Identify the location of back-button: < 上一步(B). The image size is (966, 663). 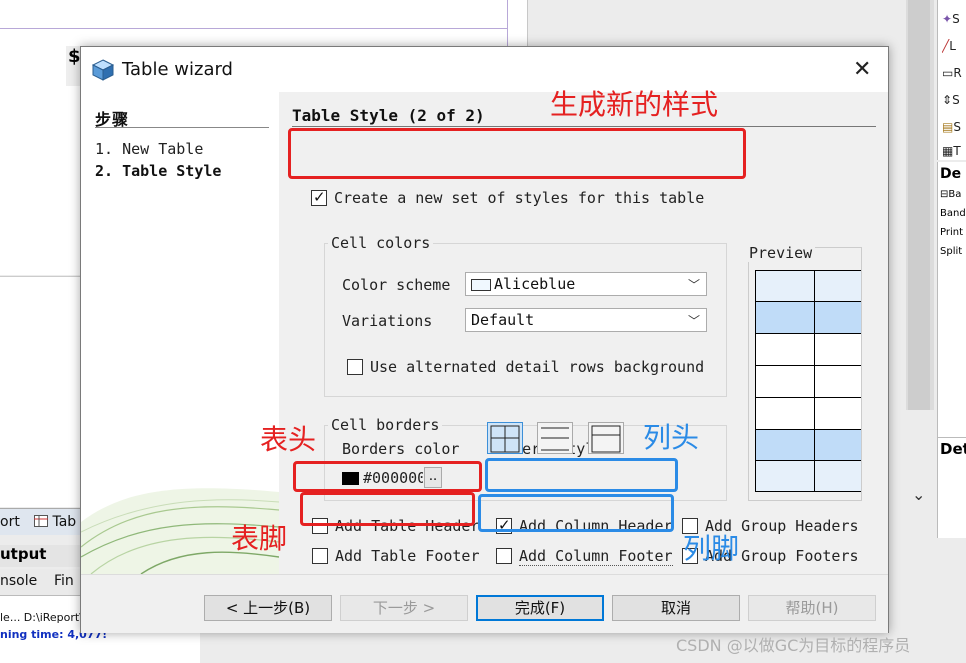
(268, 608).